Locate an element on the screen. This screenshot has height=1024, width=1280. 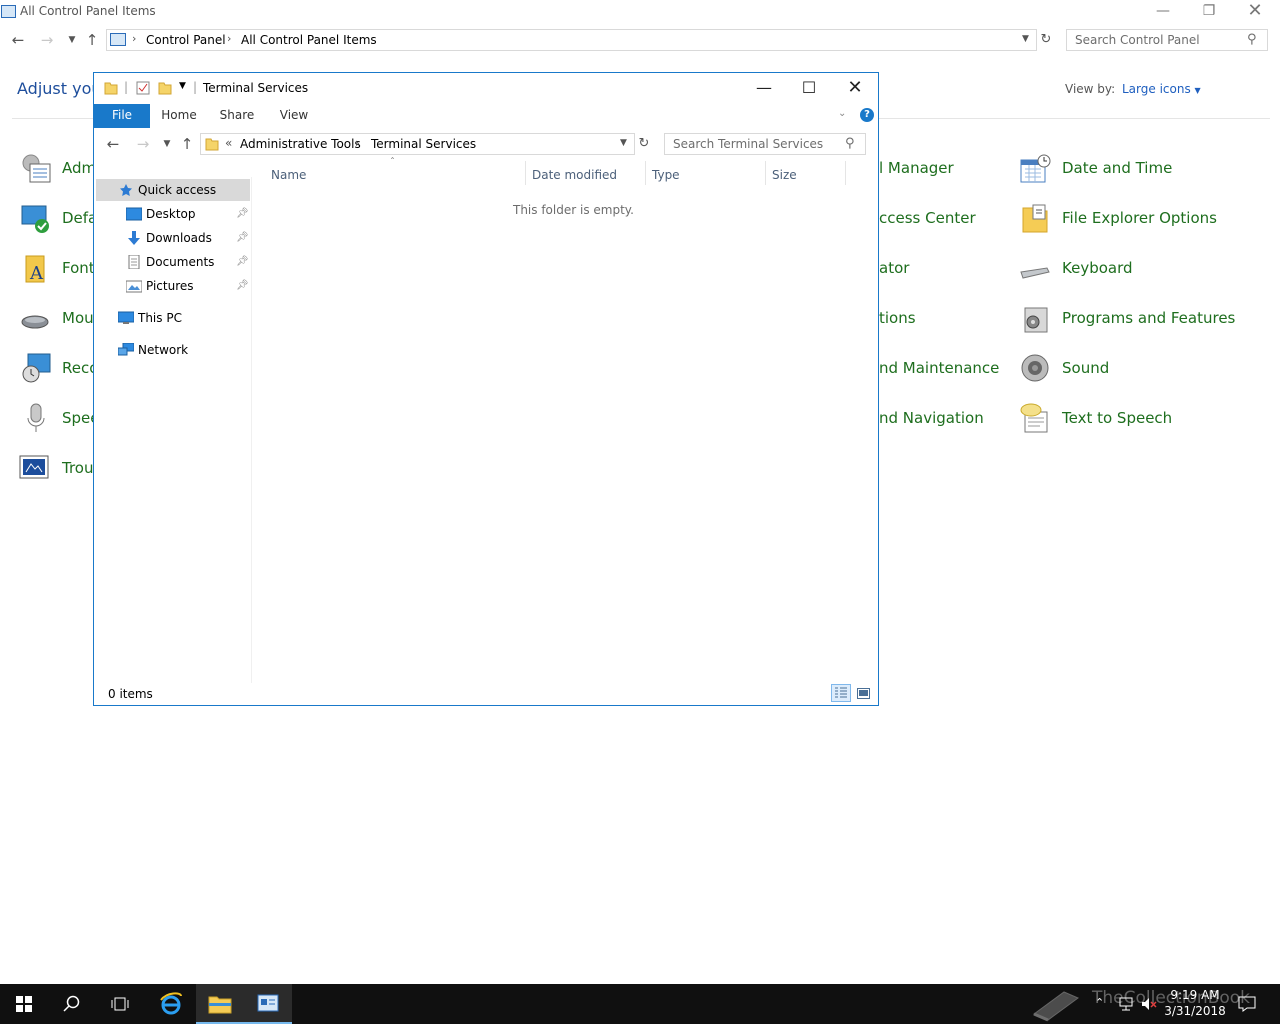
cp-item-power-options: tions is located at coordinates (897, 318).